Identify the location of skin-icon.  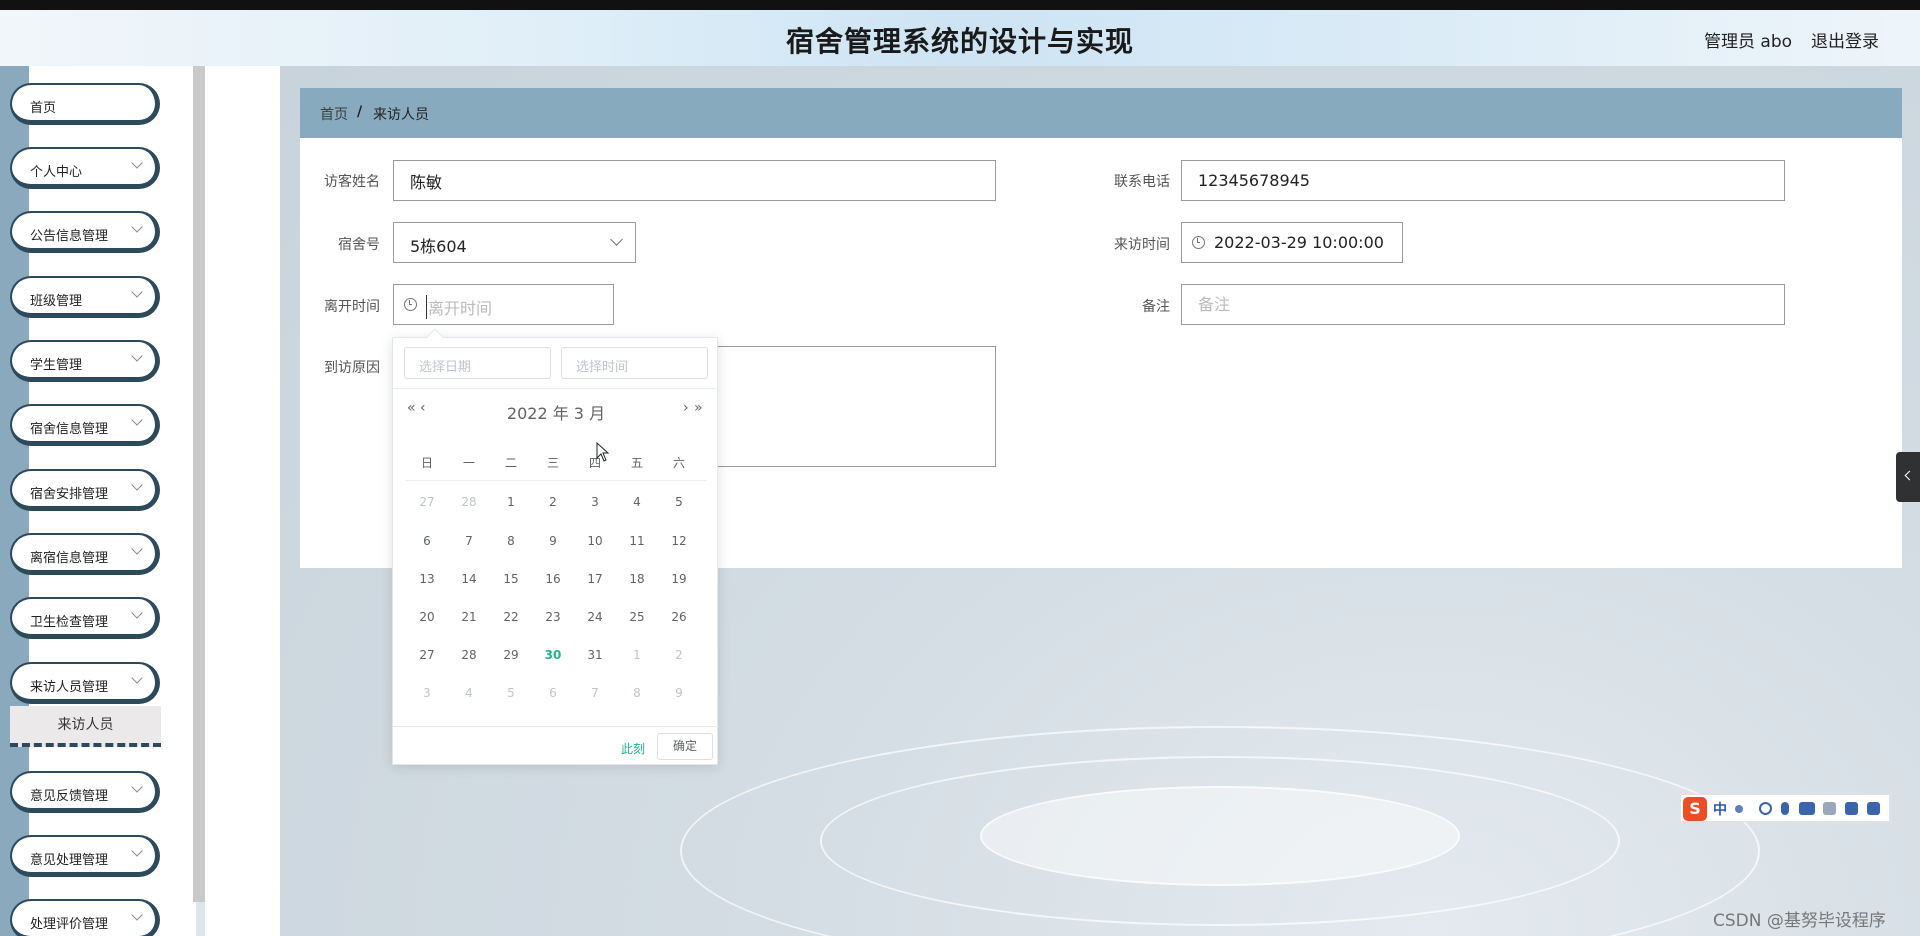
(1851, 808).